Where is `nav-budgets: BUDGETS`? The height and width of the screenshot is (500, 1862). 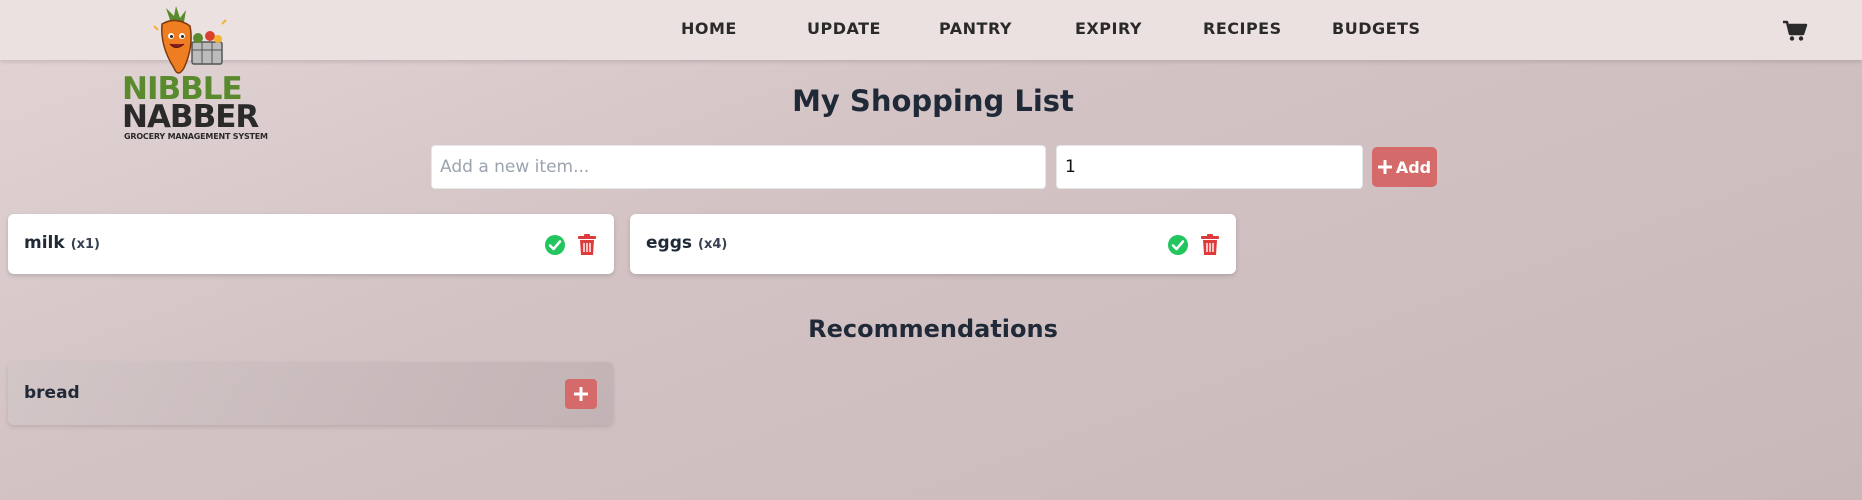 nav-budgets: BUDGETS is located at coordinates (1376, 28).